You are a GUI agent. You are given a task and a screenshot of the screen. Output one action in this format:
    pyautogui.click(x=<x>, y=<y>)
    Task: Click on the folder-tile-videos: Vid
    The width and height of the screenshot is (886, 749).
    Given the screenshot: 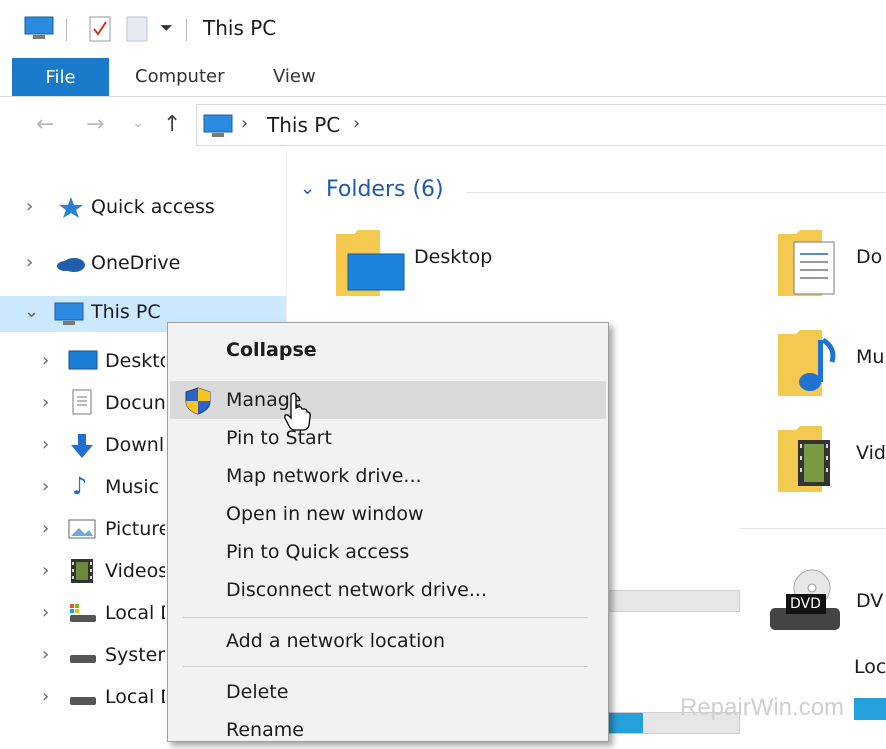 What is the action you would take?
    pyautogui.click(x=831, y=459)
    